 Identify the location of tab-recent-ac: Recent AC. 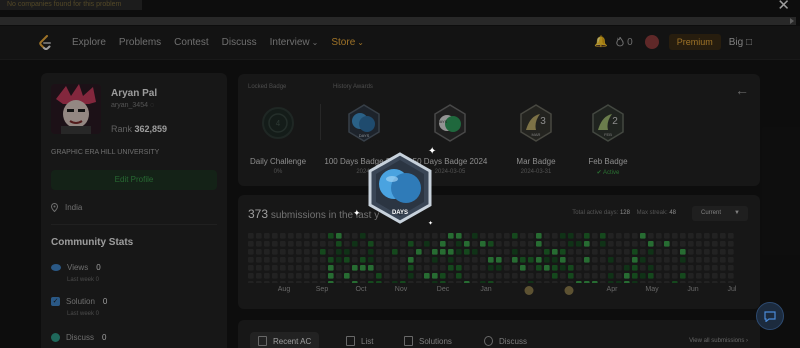
(285, 340).